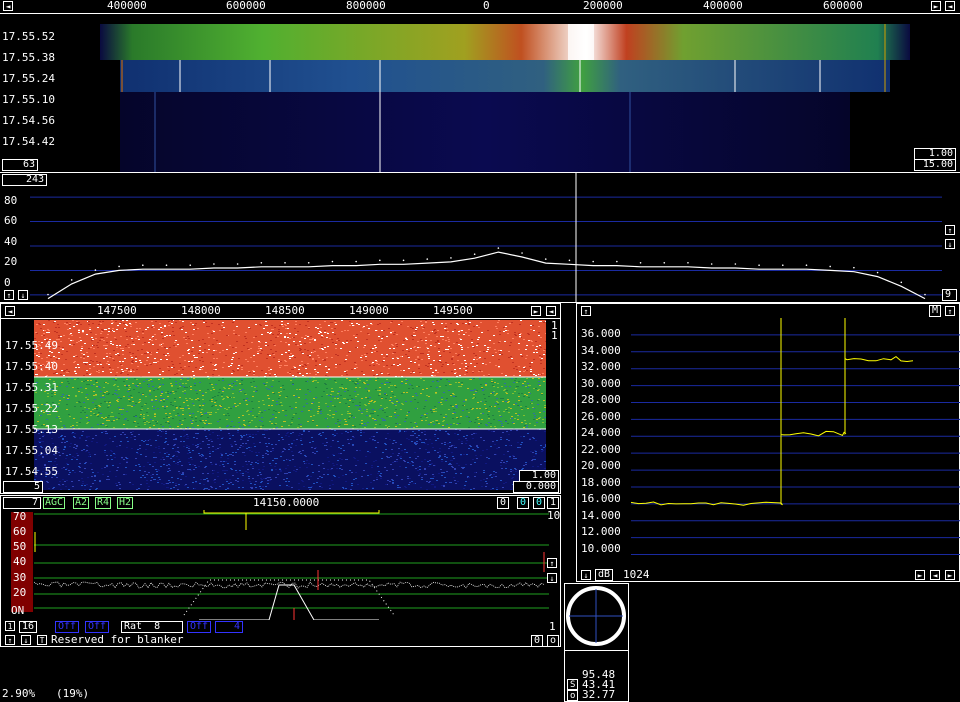 This screenshot has height=702, width=960. I want to click on meter-right2-button: ►, so click(950, 575).